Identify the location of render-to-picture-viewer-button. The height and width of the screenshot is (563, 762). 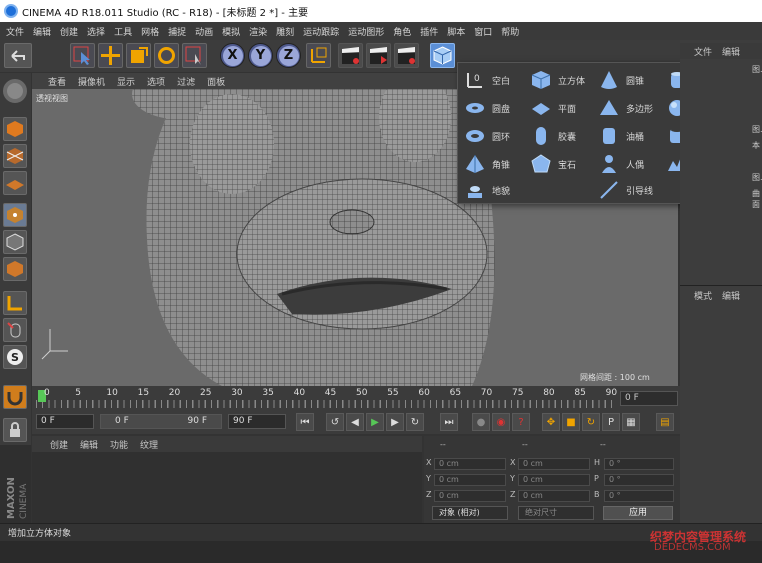
(378, 55).